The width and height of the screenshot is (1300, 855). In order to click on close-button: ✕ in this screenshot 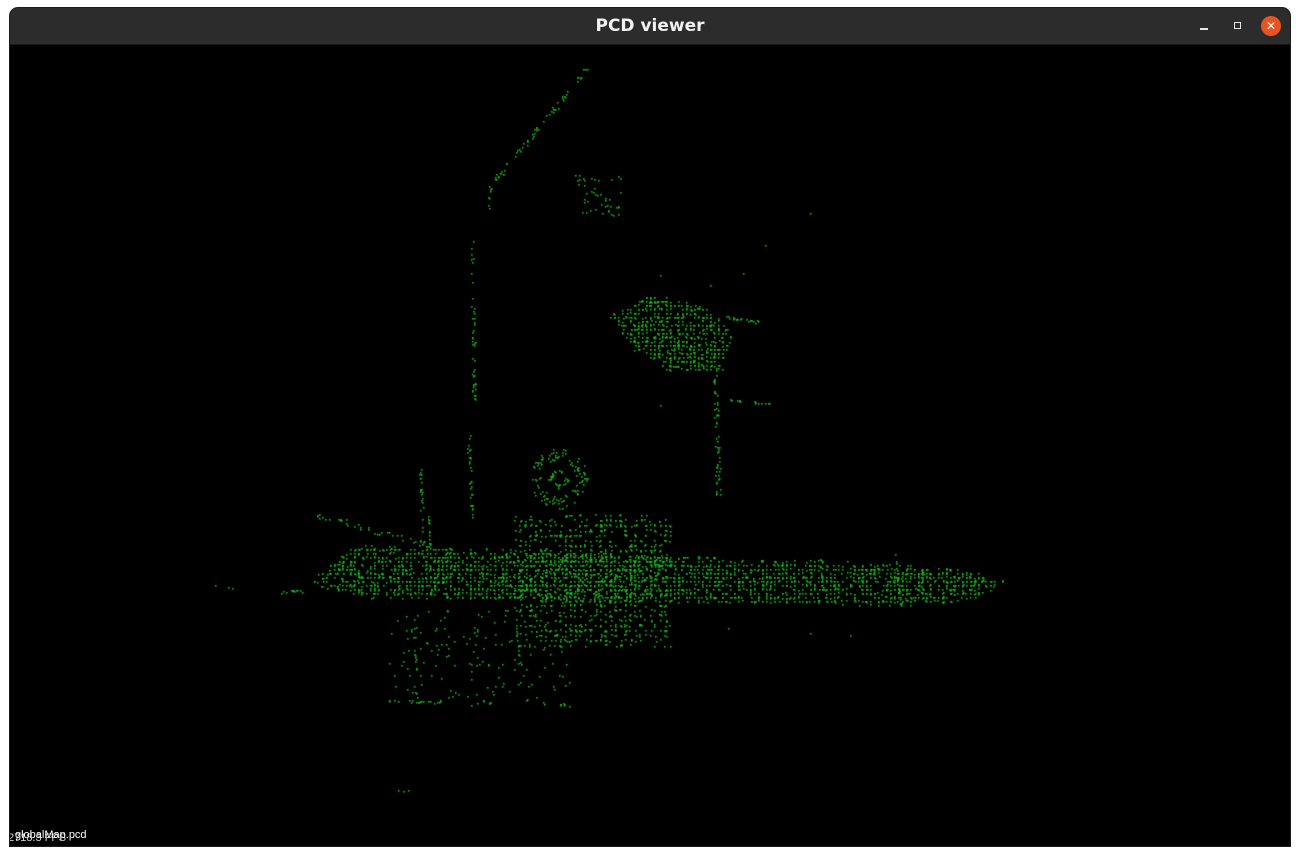, I will do `click(1271, 26)`.